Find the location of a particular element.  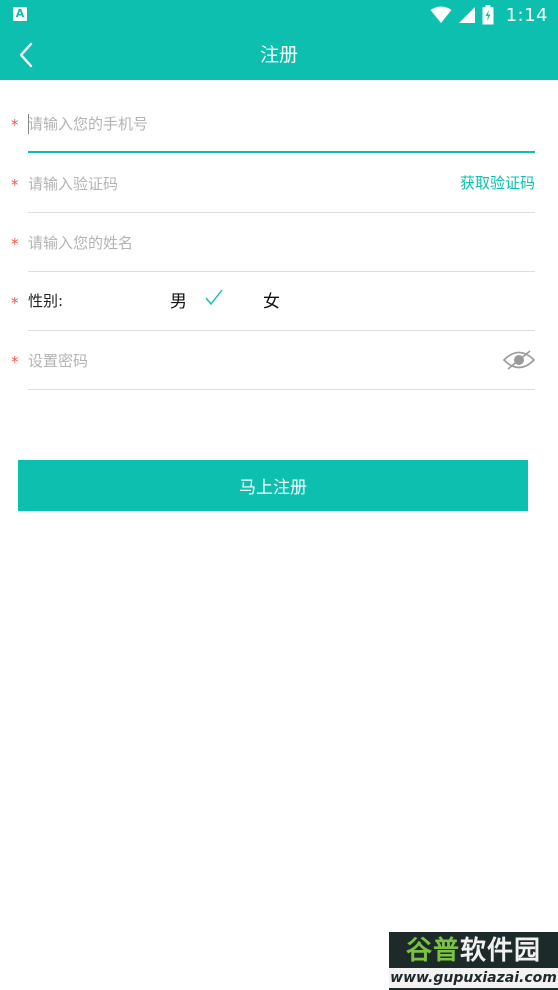

password-row: * is located at coordinates (279, 360).